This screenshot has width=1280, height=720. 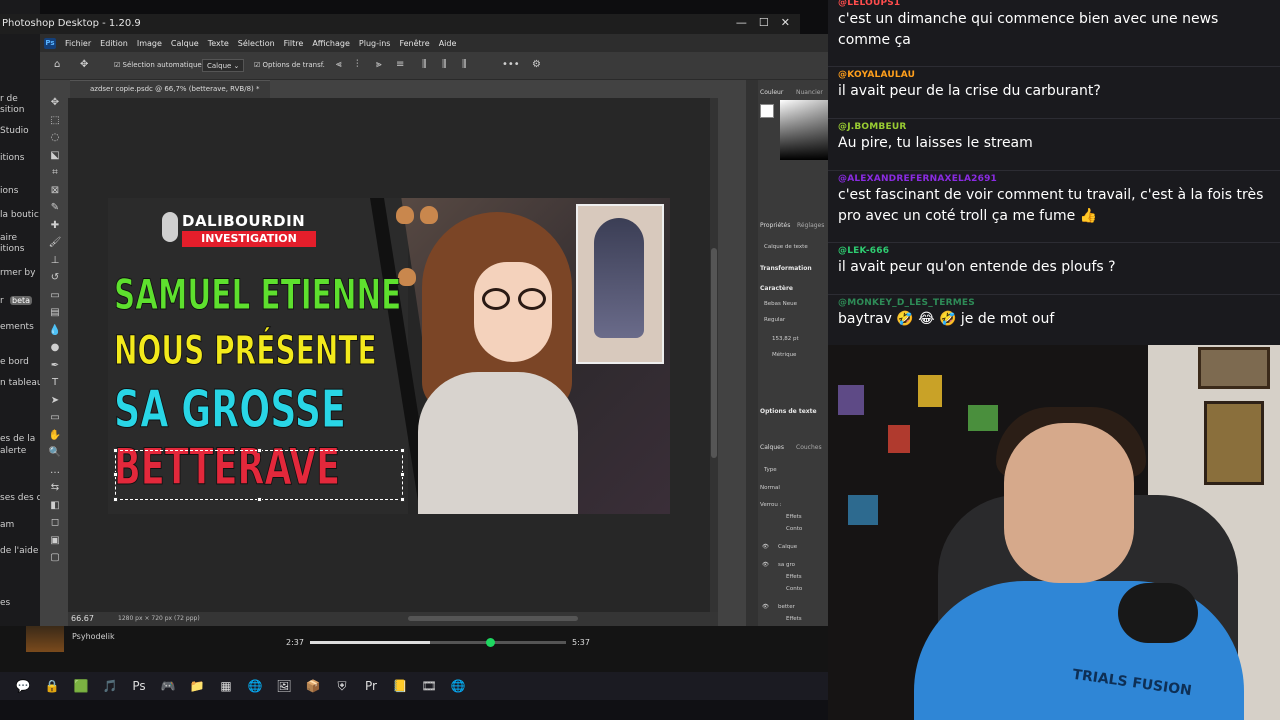 What do you see at coordinates (1056, 127) in the screenshot?
I see `chat-username: @J.BOMBEUR` at bounding box center [1056, 127].